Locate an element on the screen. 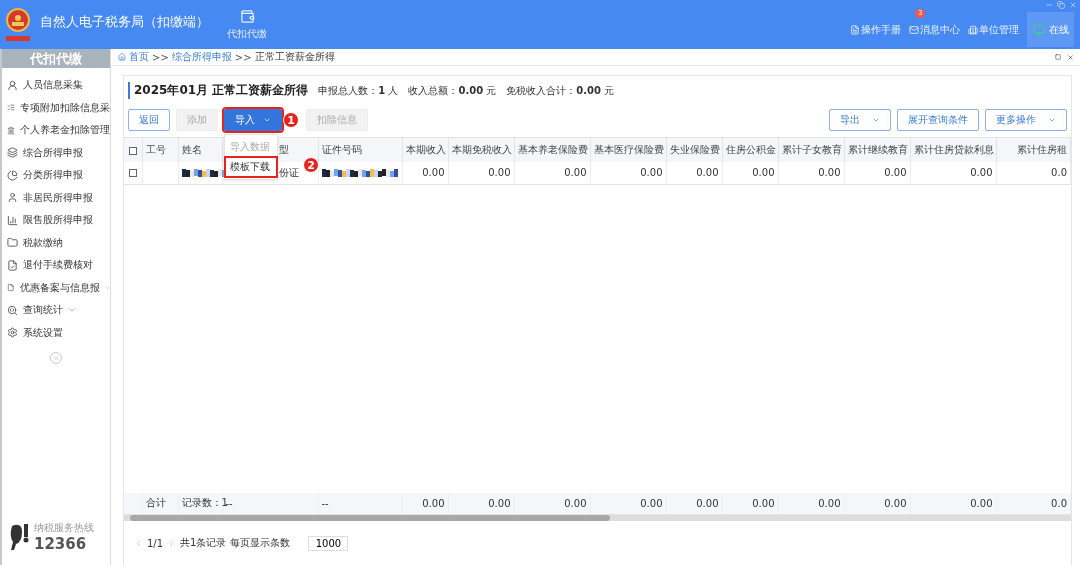 This screenshot has height=565, width=1080. total-text: 0.0 is located at coordinates (1059, 503).